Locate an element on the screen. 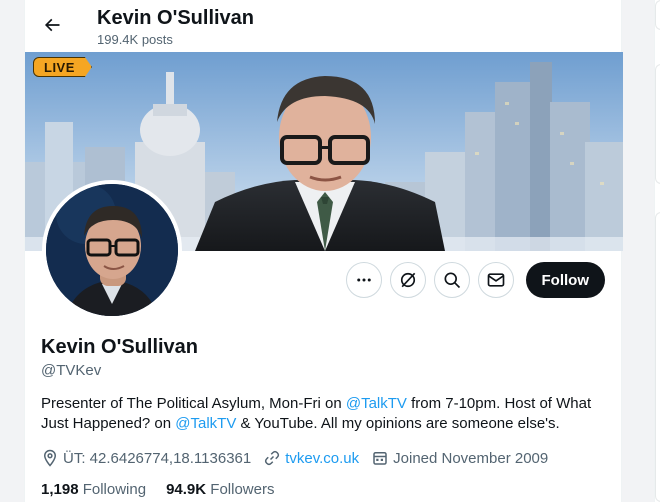 This screenshot has height=502, width=660. follow-button: Follow is located at coordinates (565, 280).